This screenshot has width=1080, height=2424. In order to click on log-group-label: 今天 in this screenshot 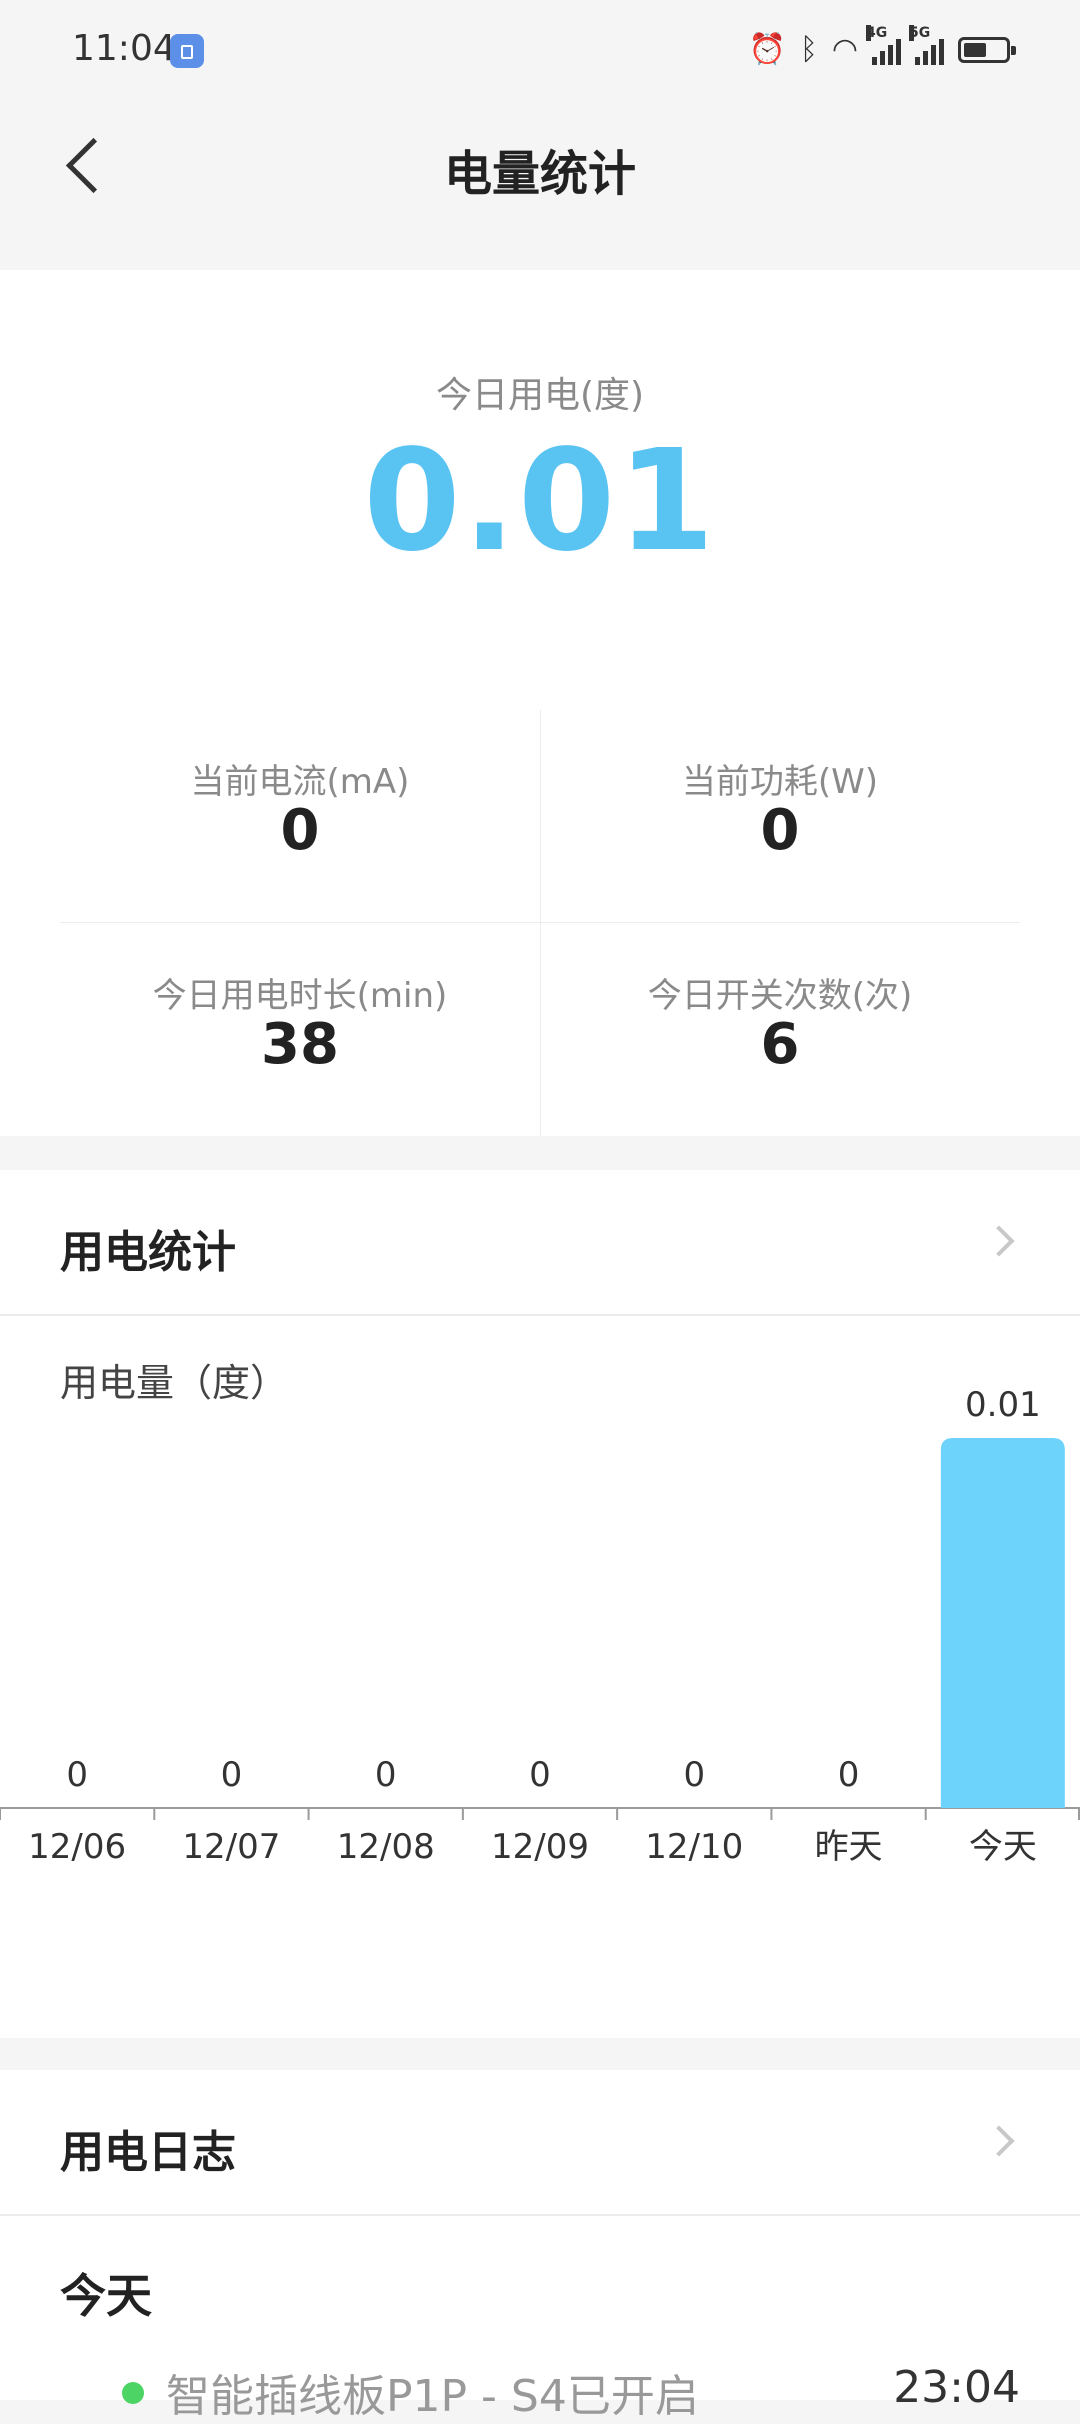, I will do `click(106, 2296)`.